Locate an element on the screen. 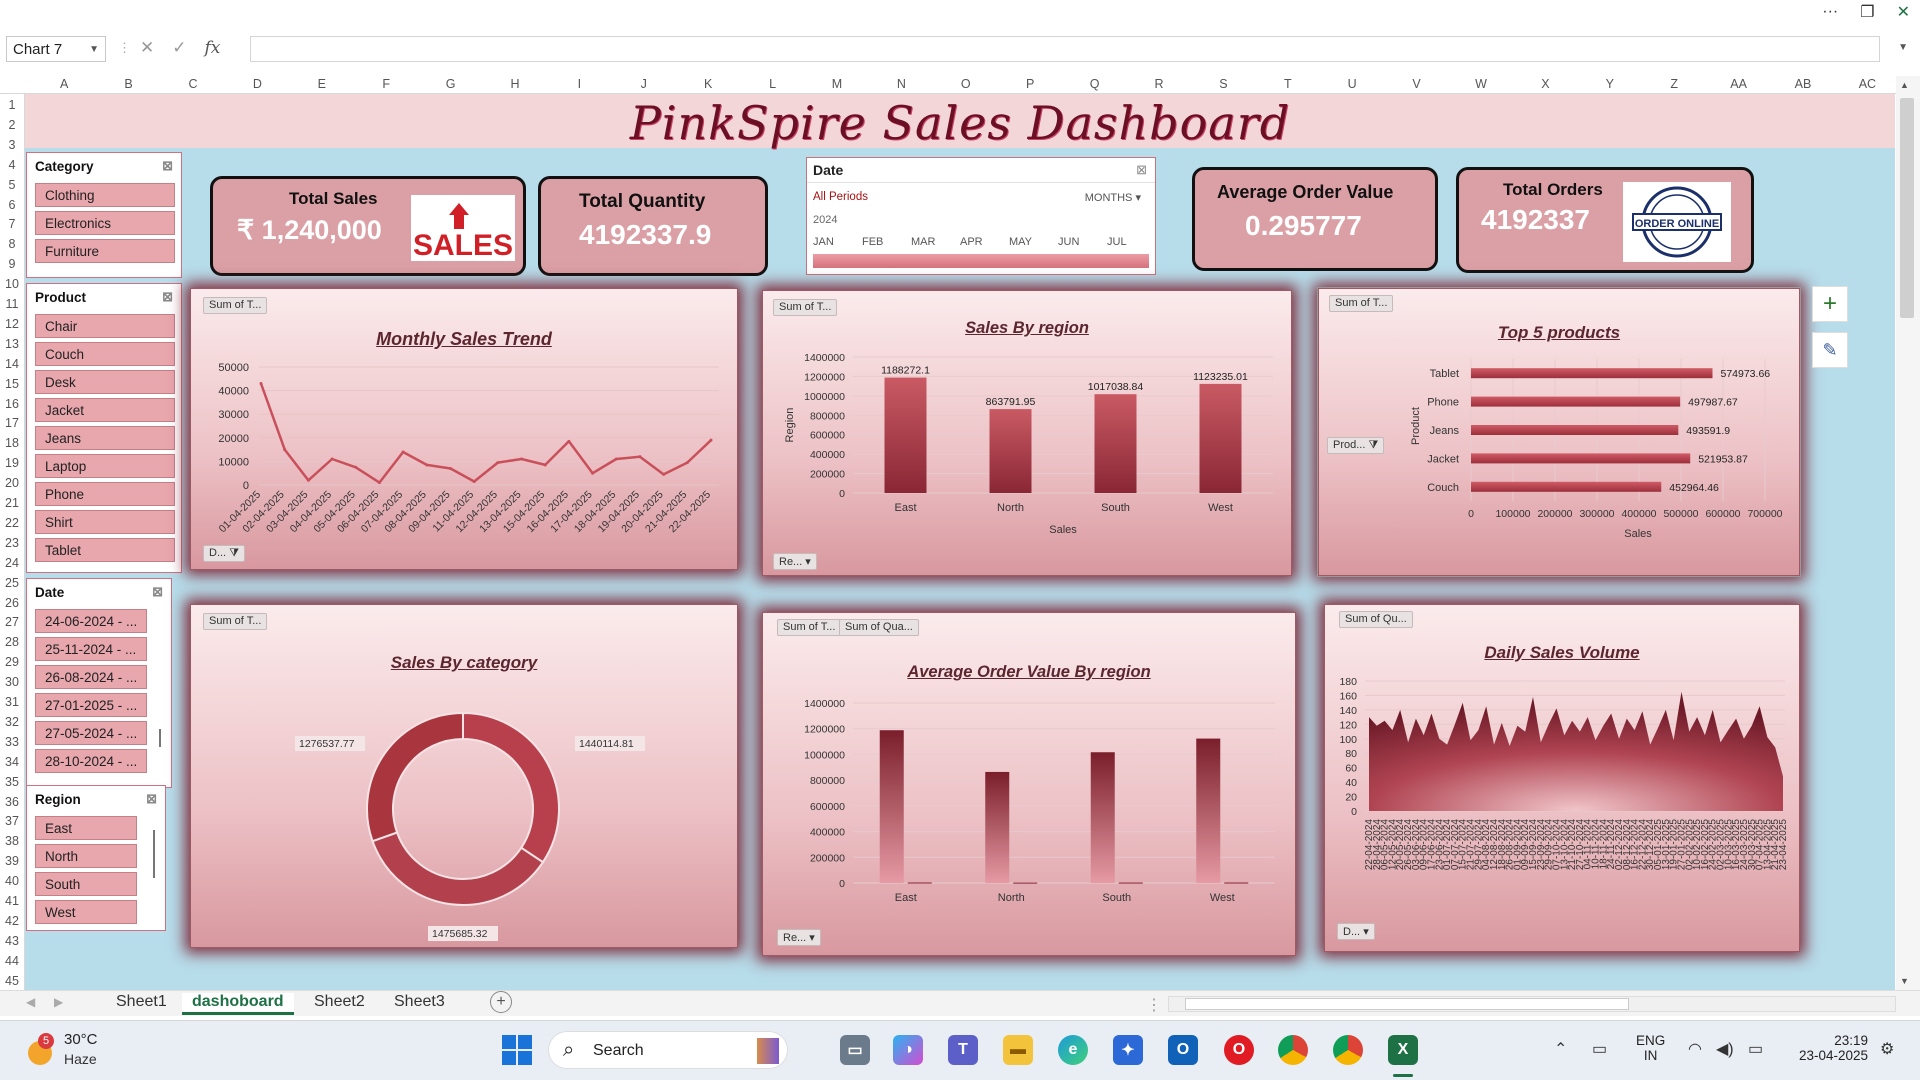 This screenshot has width=1920, height=1080. row-header: 39 is located at coordinates (12, 861).